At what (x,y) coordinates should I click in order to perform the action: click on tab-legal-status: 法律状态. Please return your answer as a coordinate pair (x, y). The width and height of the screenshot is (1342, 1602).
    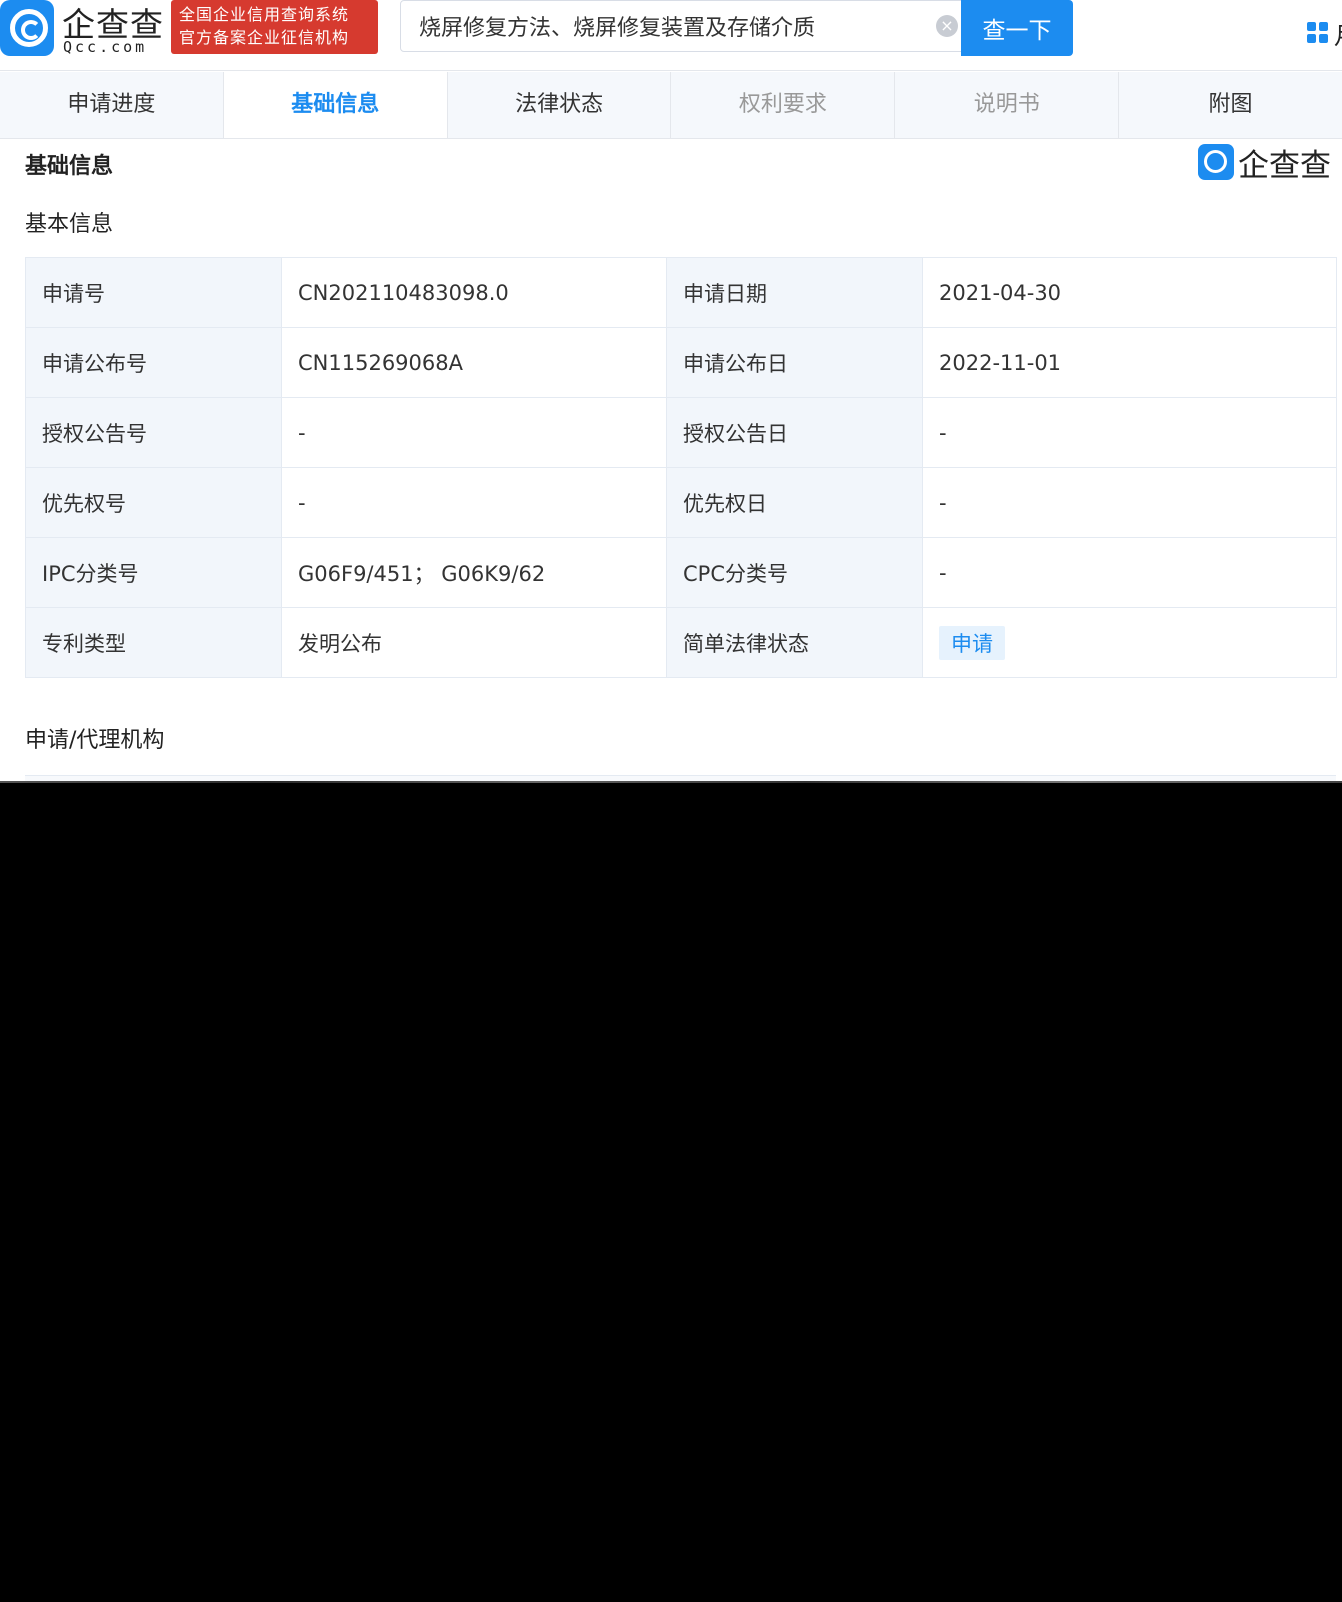
    Looking at the image, I should click on (559, 105).